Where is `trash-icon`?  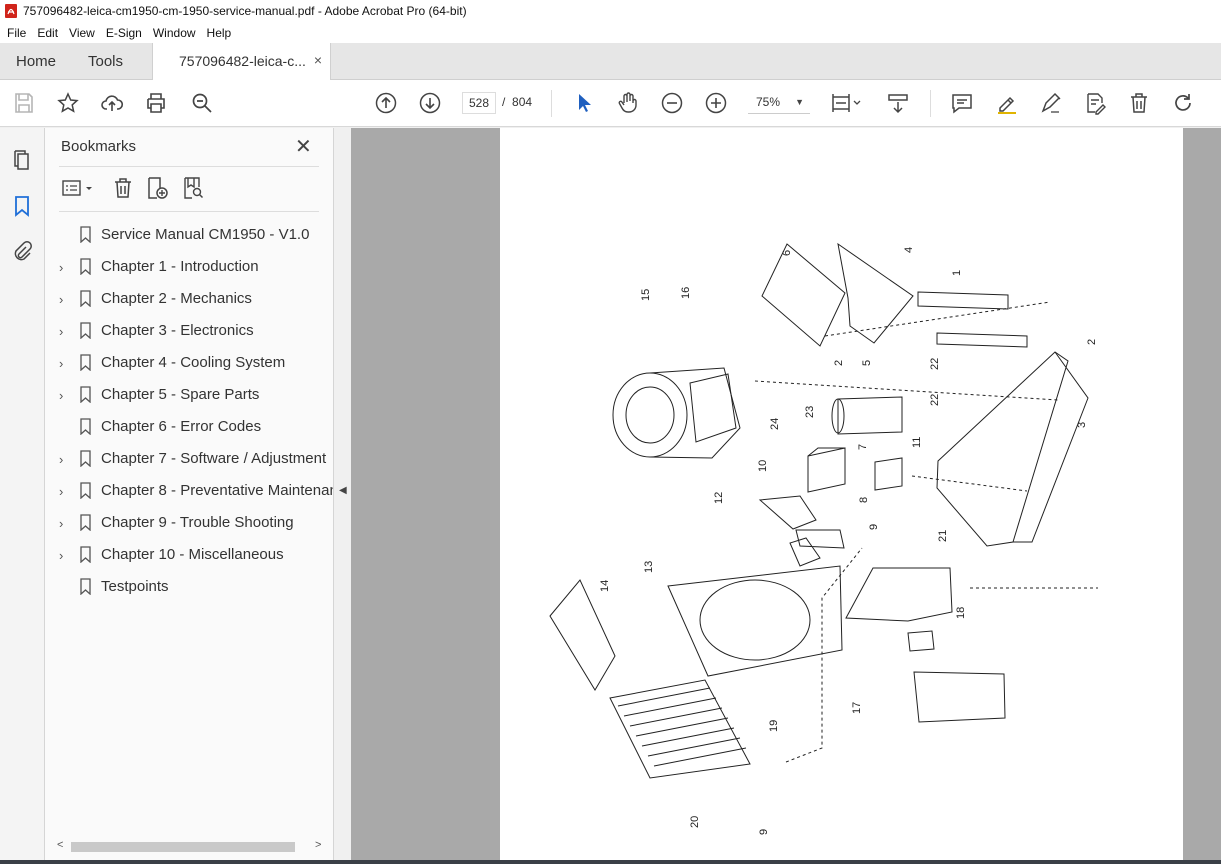
trash-icon is located at coordinates (1139, 103).